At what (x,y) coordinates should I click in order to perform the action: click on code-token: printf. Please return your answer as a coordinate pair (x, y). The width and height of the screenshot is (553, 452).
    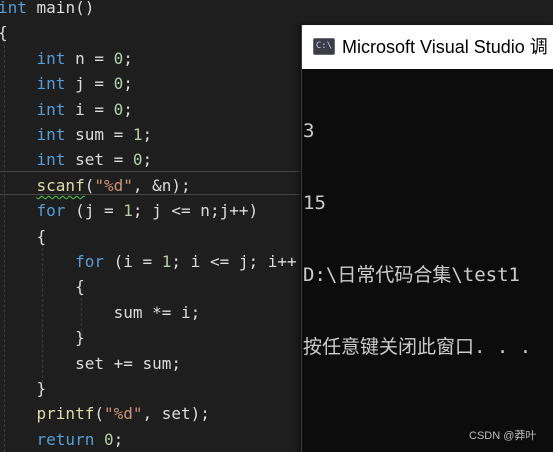
    Looking at the image, I should click on (65, 414).